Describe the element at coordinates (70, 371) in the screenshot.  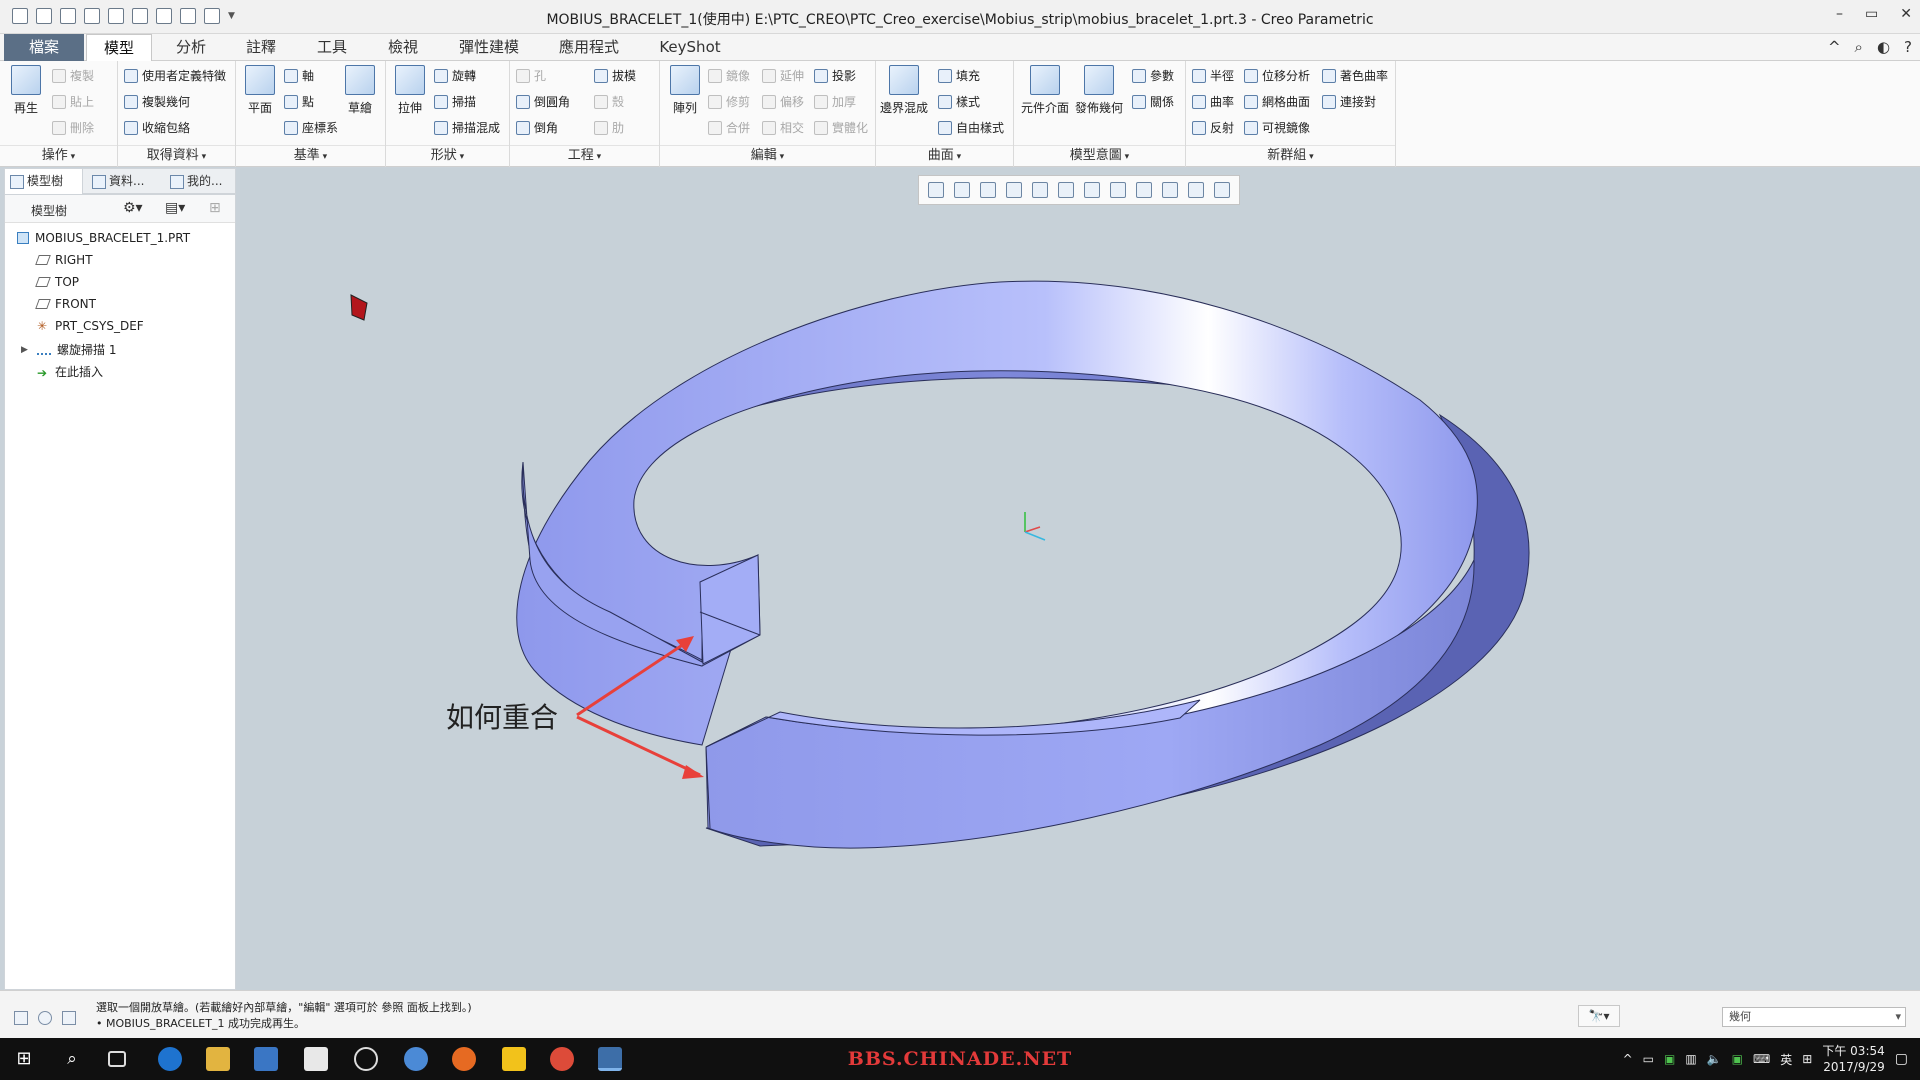
I see `tree-item-insert-here: ➔ 在此插入` at that location.